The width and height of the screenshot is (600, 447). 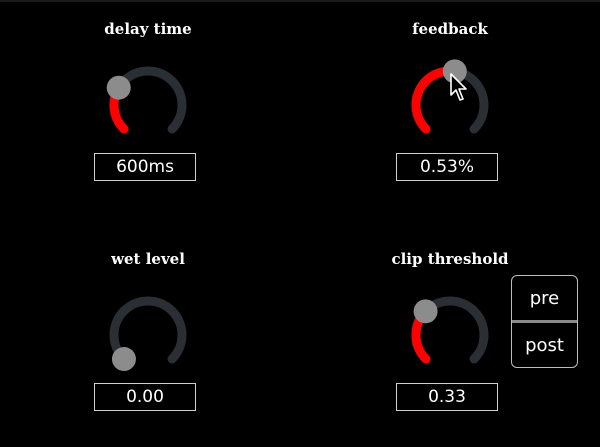 What do you see at coordinates (145, 167) in the screenshot?
I see `delay-time-value-field: 600ms` at bounding box center [145, 167].